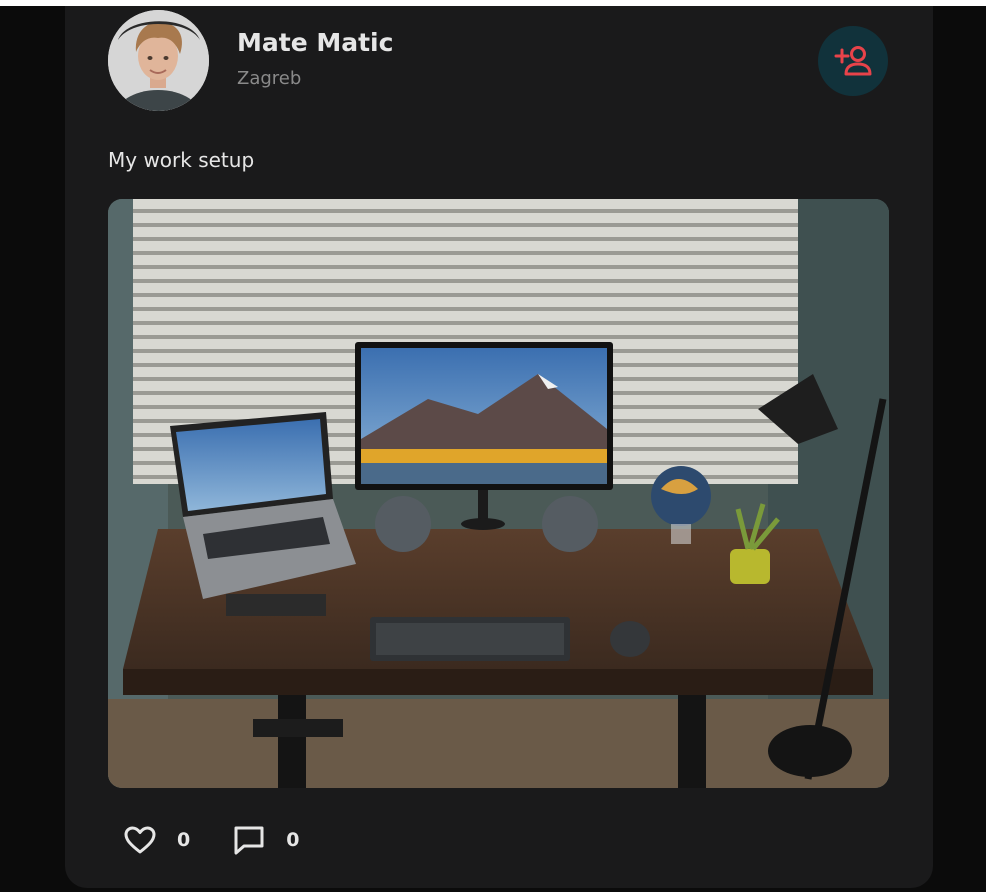 The image size is (986, 892). I want to click on comment-button: 0, so click(265, 840).